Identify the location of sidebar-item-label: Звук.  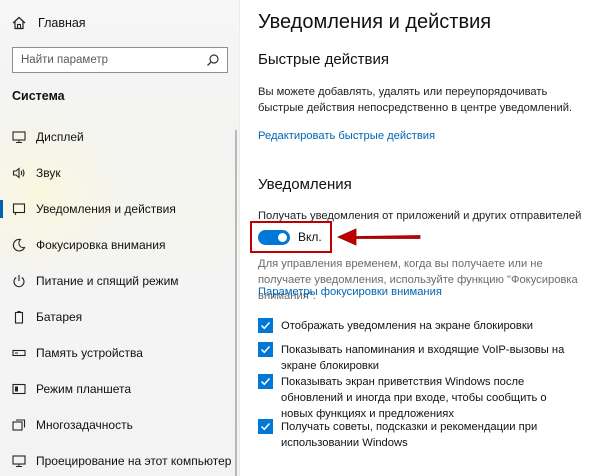
(48, 173).